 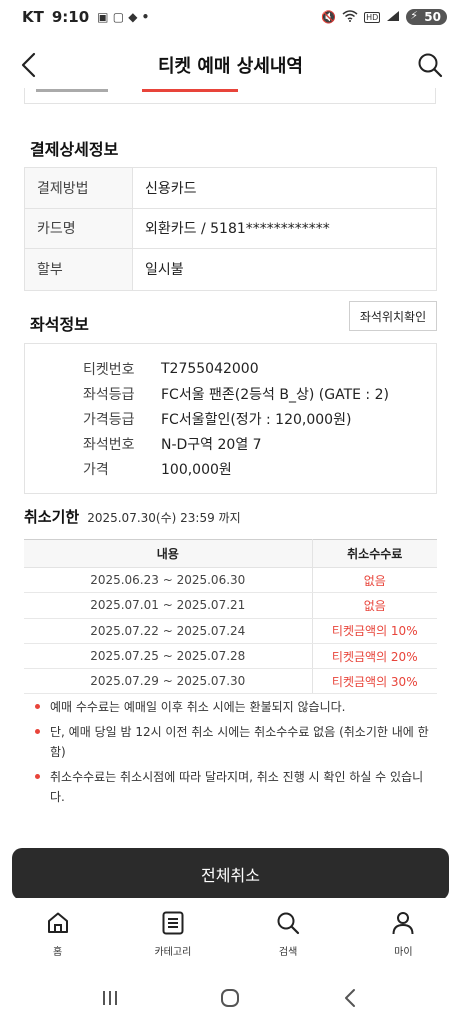 I want to click on table-row: 2025.07.22 ~ 2025.07.24 티켓금액의 10%, so click(x=230, y=631).